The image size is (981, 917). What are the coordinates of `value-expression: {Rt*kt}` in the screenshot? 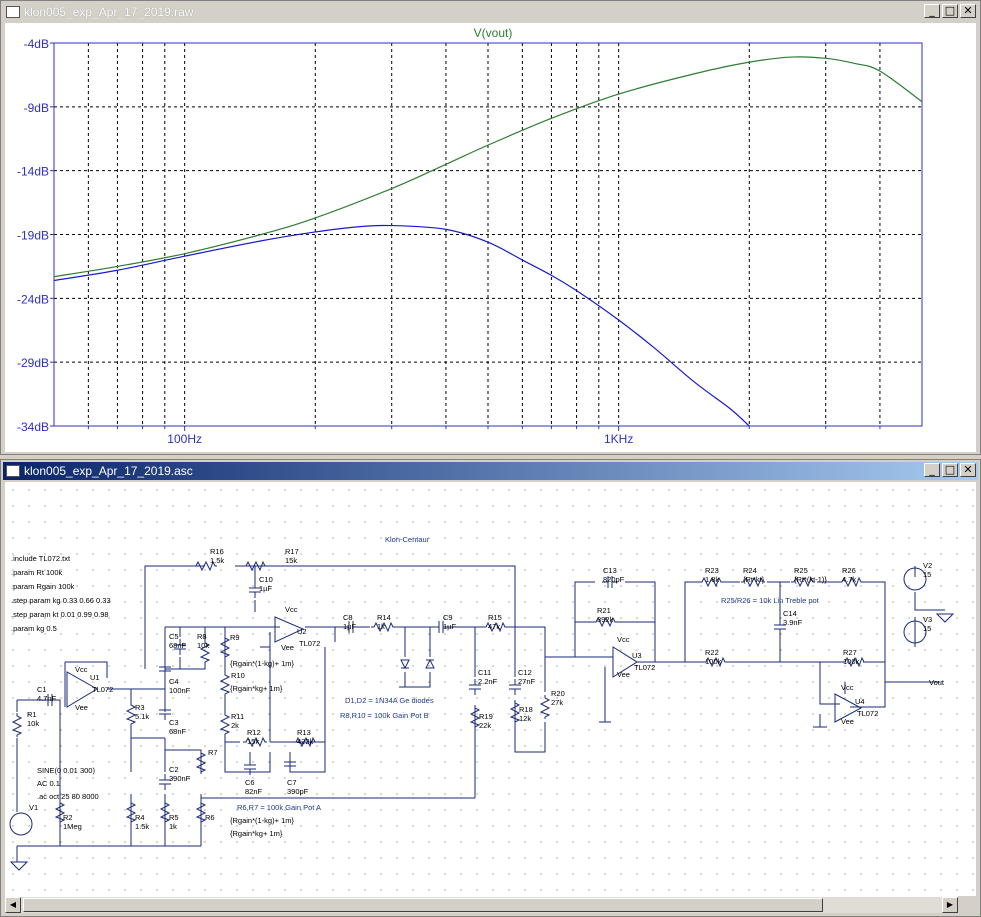 It's located at (754, 579).